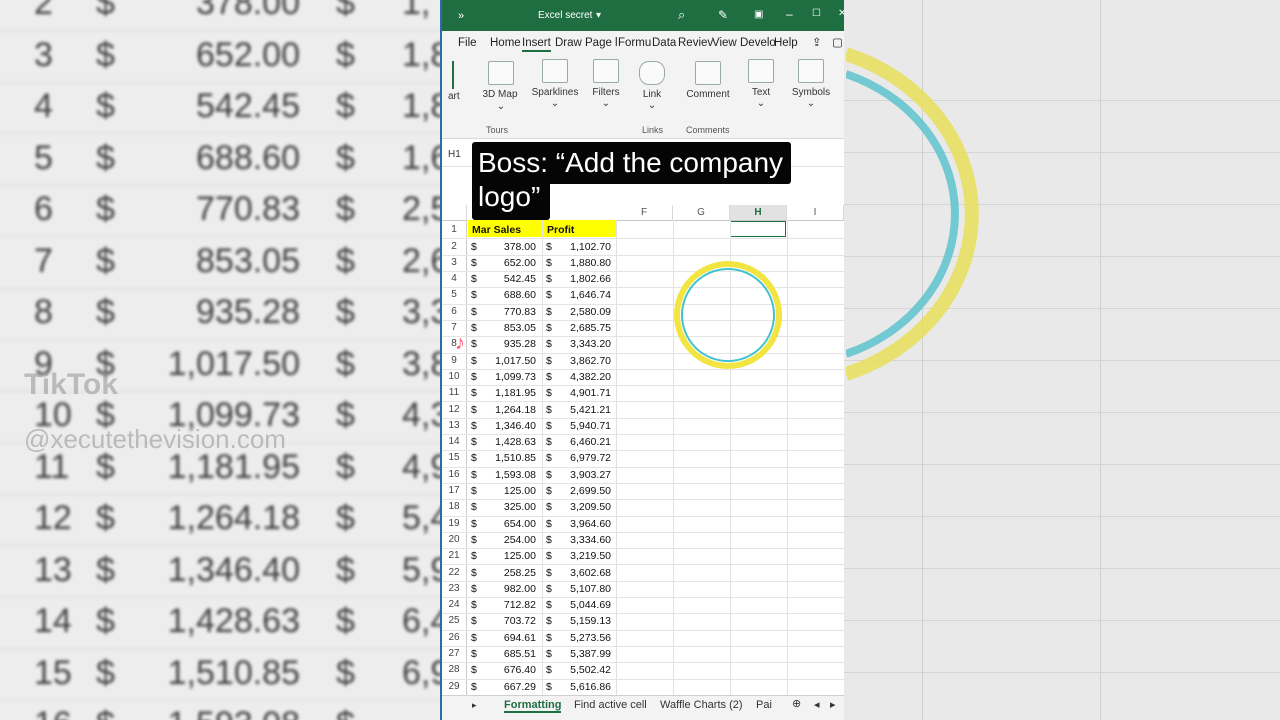 The image size is (1280, 720). I want to click on mar-sales-cell: 685.51, so click(520, 654).